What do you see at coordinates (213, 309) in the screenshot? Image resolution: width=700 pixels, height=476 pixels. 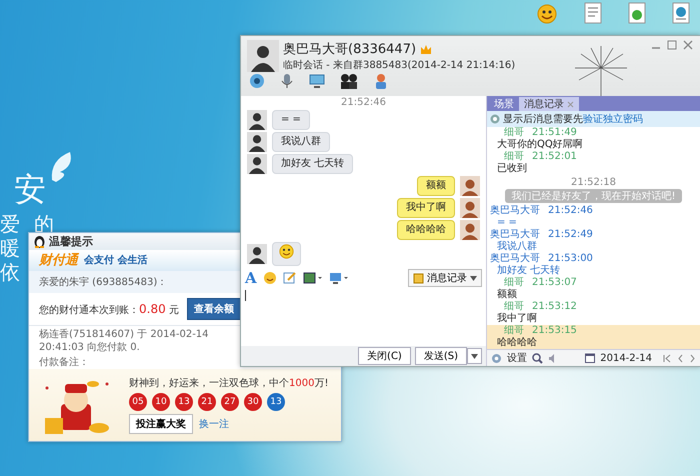 I see `check-balance-button: 查看余额` at bounding box center [213, 309].